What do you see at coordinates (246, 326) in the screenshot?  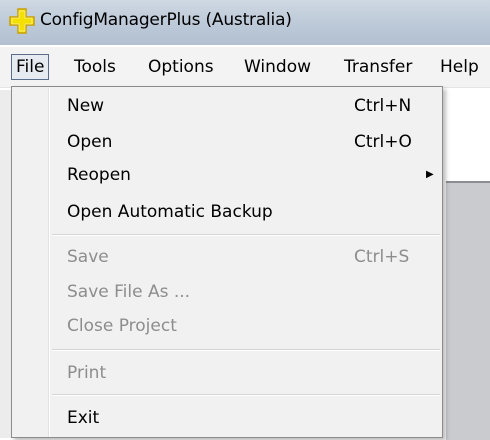 I see `menu-item-close-project: Close Project` at bounding box center [246, 326].